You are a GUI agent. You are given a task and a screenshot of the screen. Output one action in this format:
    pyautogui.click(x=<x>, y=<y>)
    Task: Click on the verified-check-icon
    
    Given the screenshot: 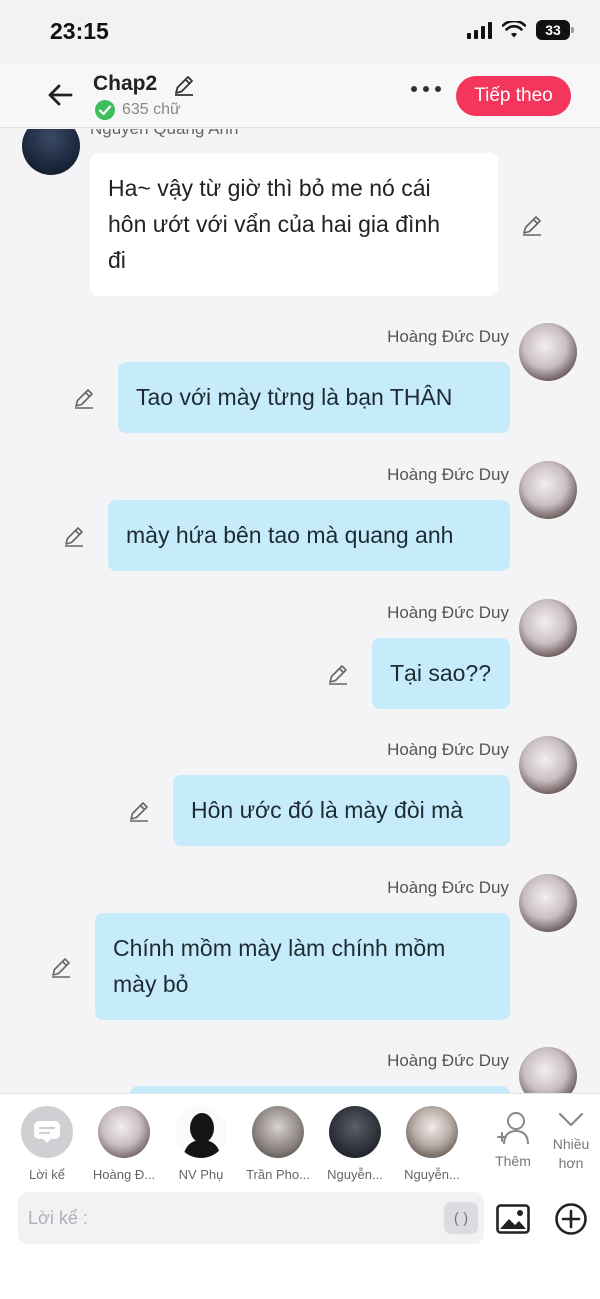 What is the action you would take?
    pyautogui.click(x=105, y=110)
    